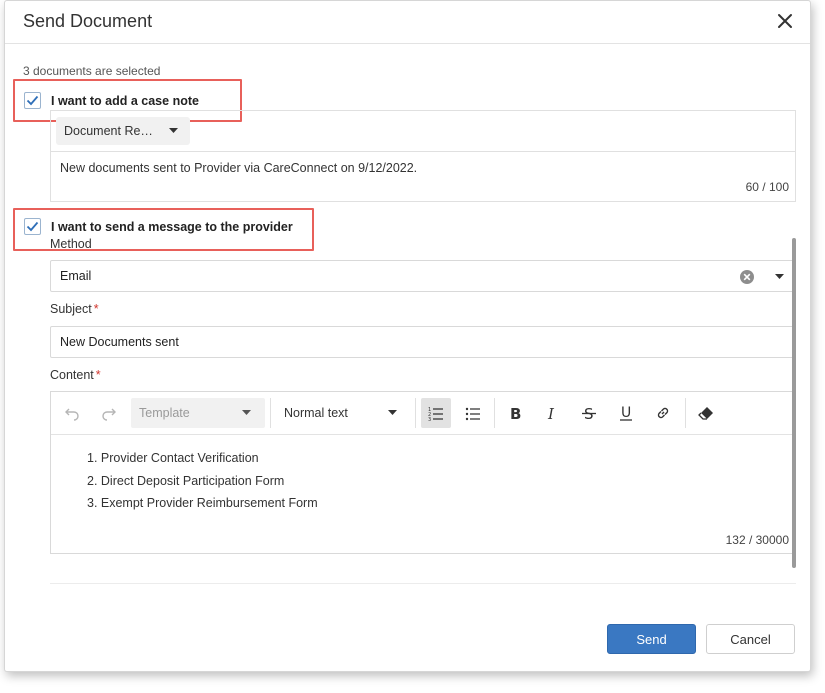  I want to click on subject-value: New Documents sent, so click(119, 342).